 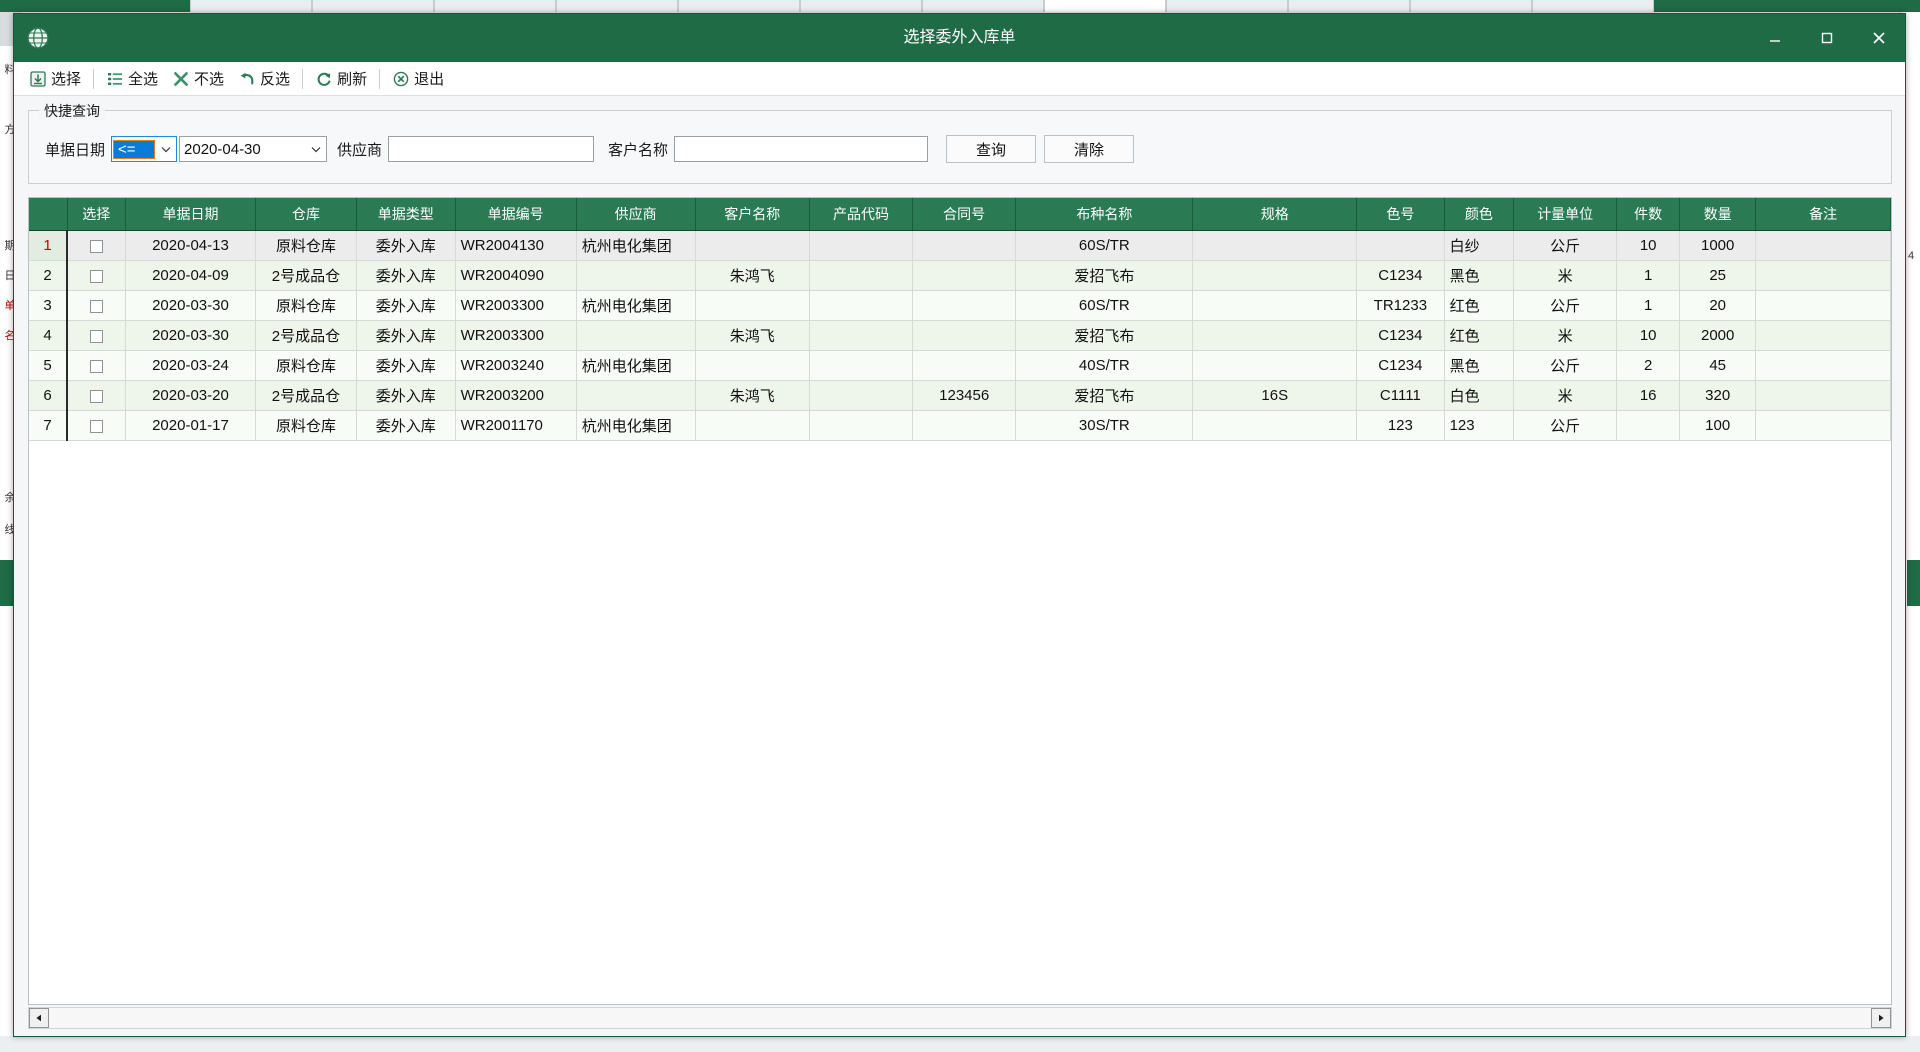 What do you see at coordinates (1479, 425) in the screenshot?
I see `cell-color: 123` at bounding box center [1479, 425].